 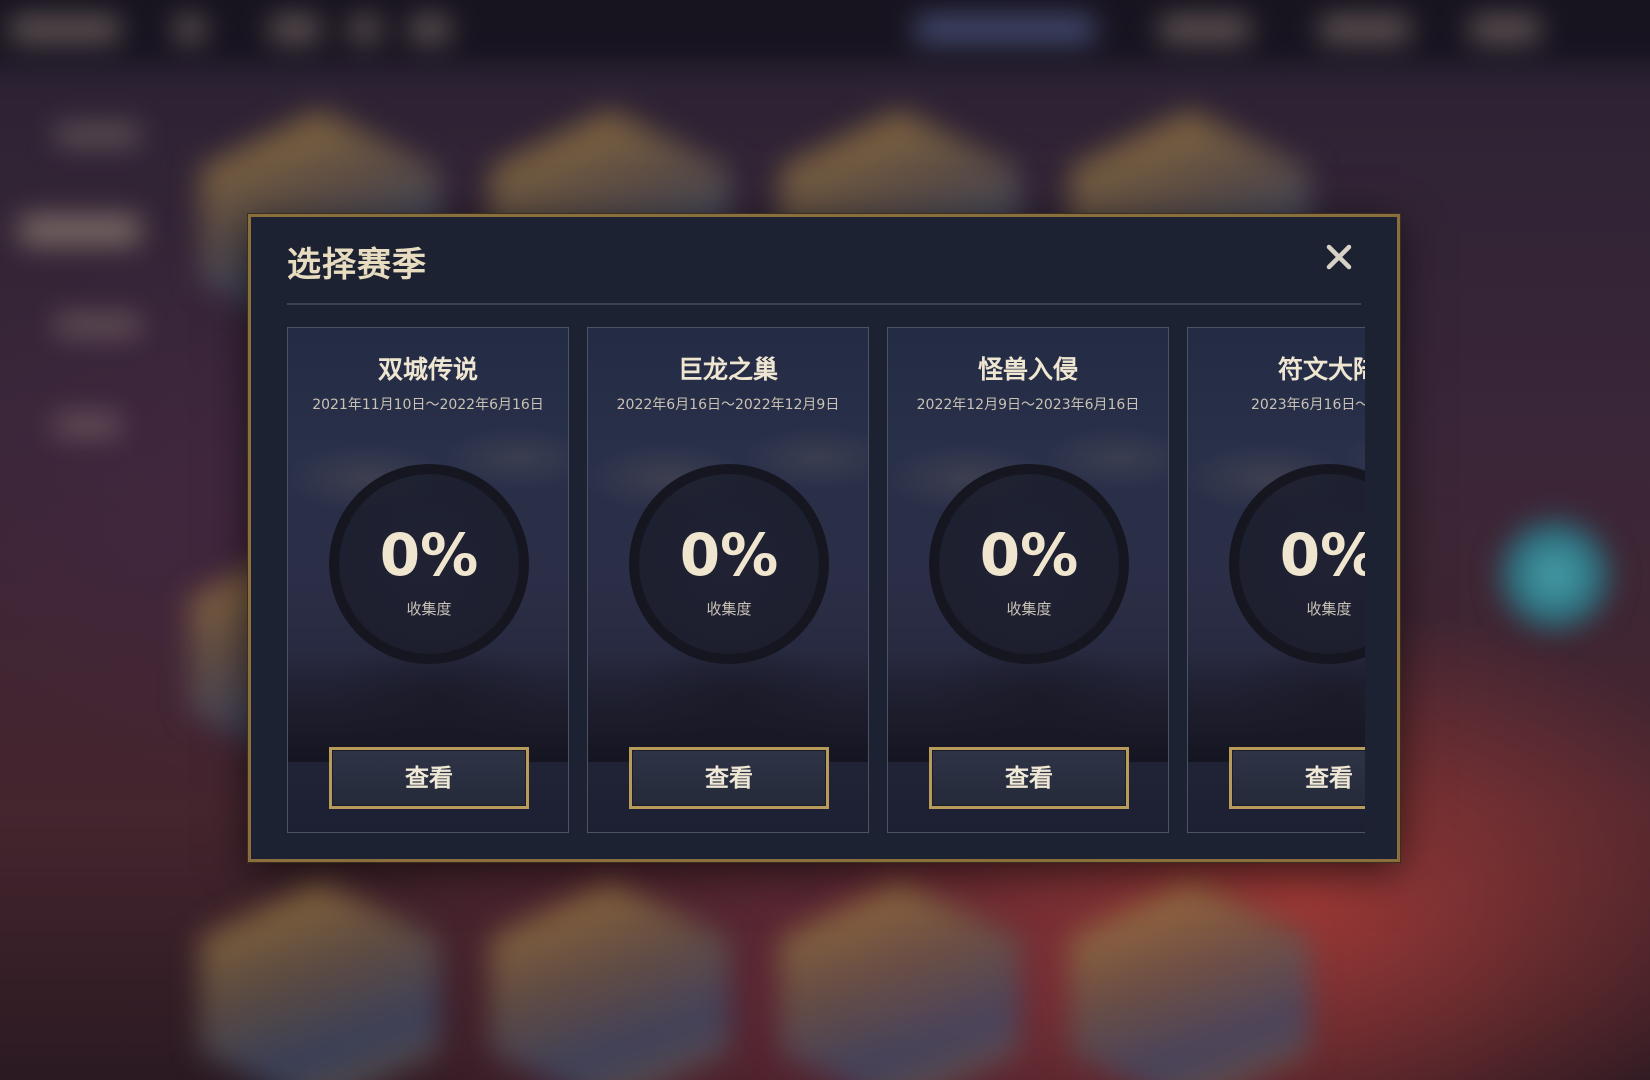 I want to click on season-name: 双城传说, so click(x=427, y=369).